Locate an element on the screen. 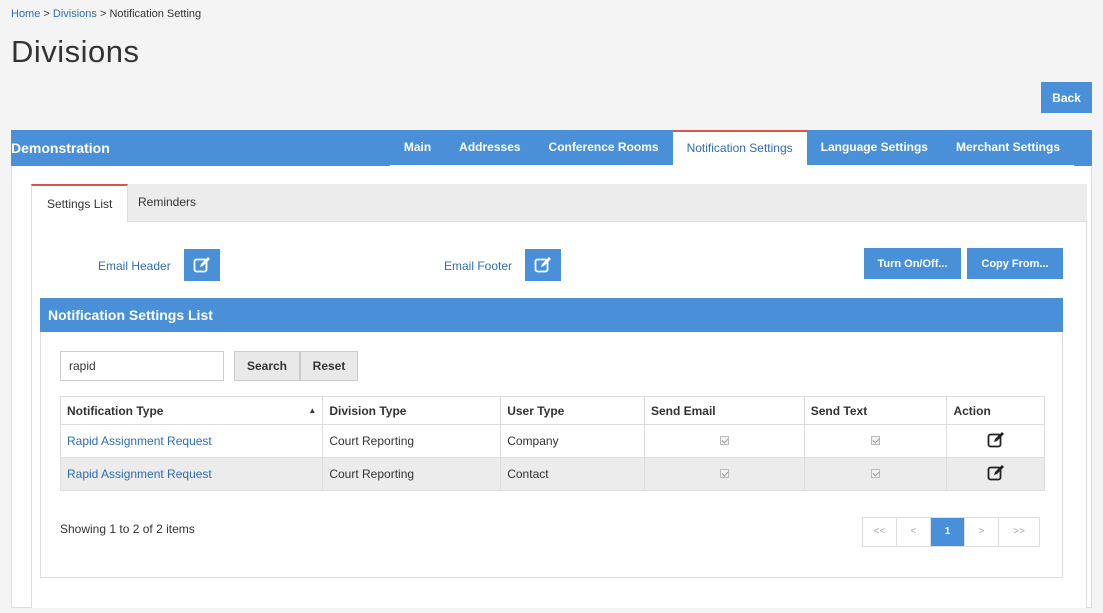 The height and width of the screenshot is (613, 1103). column-header-action: Action is located at coordinates (995, 410).